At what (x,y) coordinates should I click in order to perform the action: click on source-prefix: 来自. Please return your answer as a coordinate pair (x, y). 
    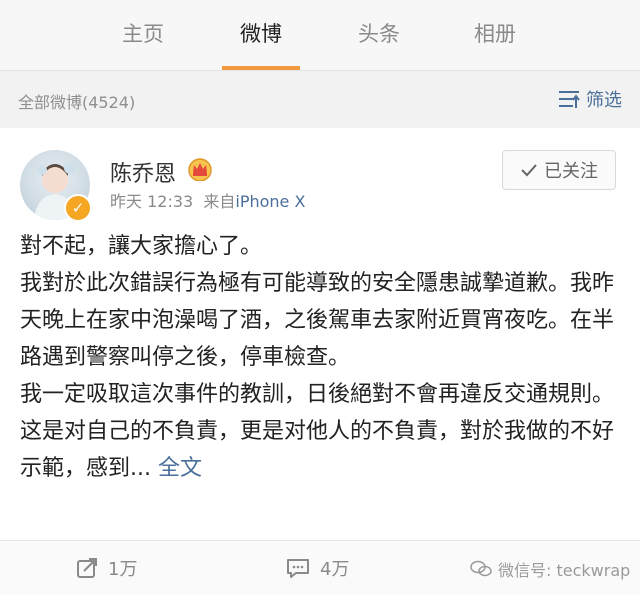
    Looking at the image, I should click on (219, 201).